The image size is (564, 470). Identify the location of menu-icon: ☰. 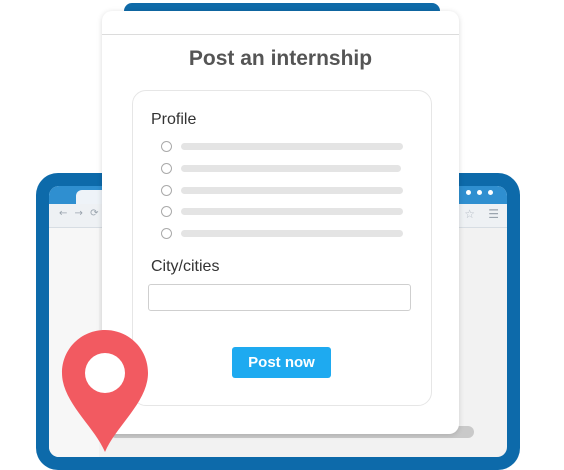
(493, 214).